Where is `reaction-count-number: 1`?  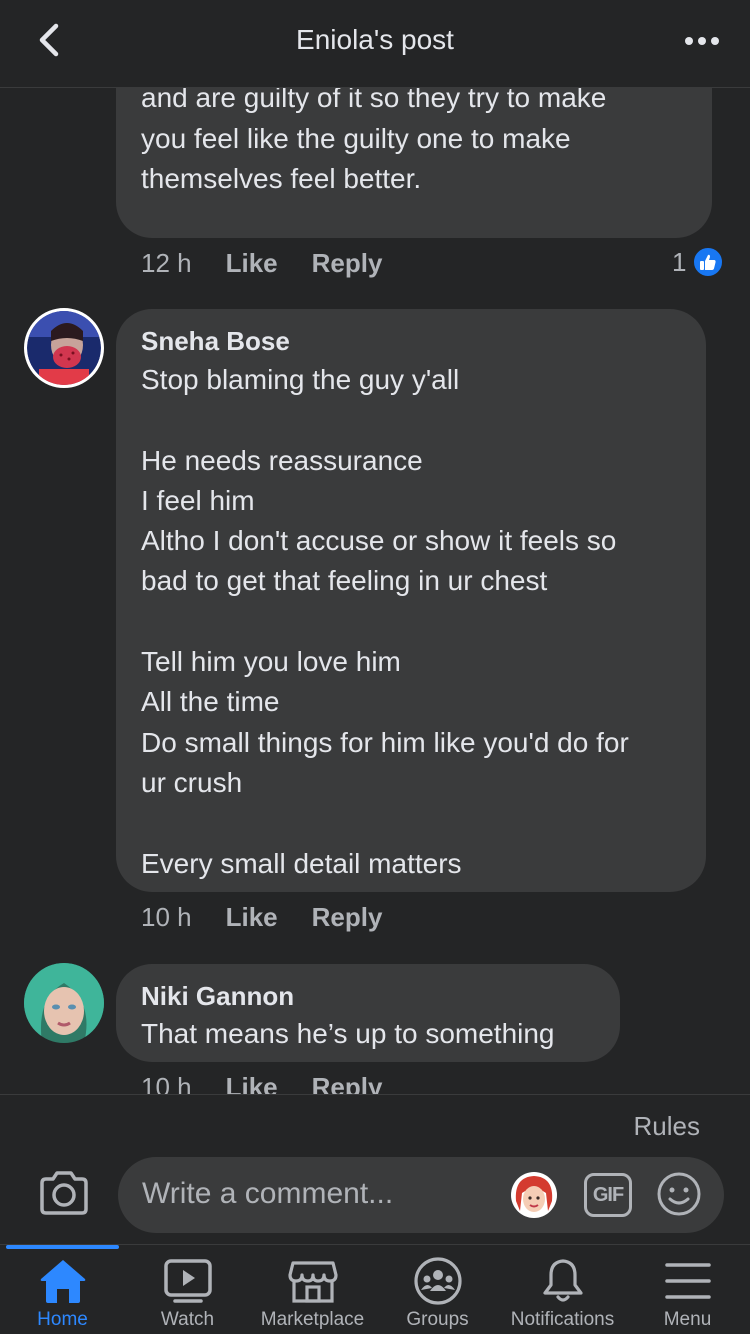
reaction-count-number: 1 is located at coordinates (679, 261).